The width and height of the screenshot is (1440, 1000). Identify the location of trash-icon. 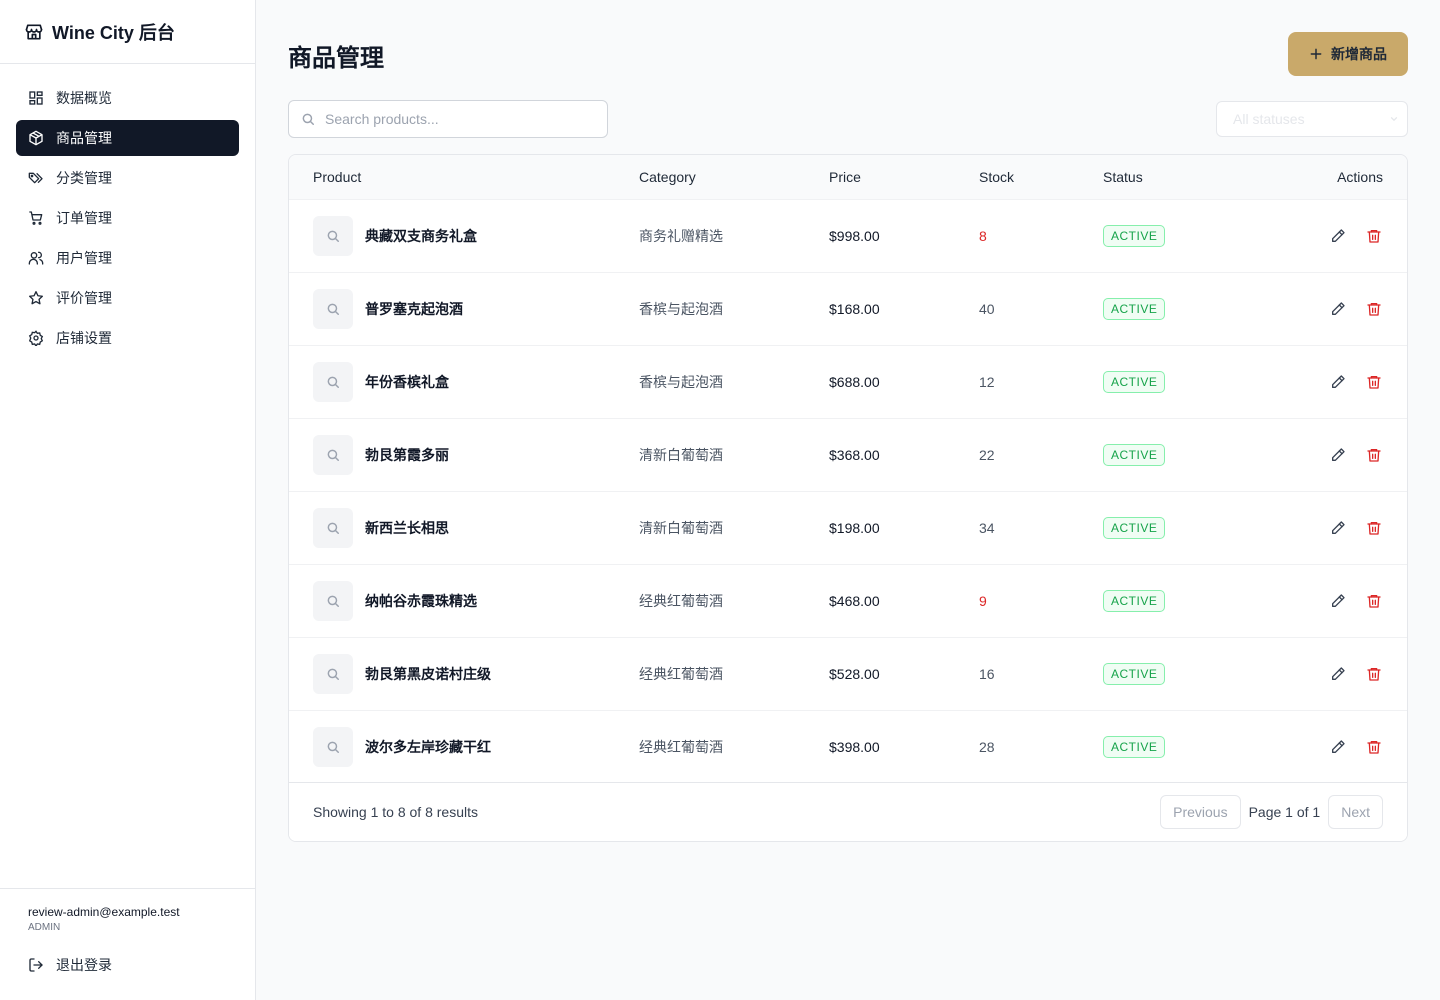
(1374, 382).